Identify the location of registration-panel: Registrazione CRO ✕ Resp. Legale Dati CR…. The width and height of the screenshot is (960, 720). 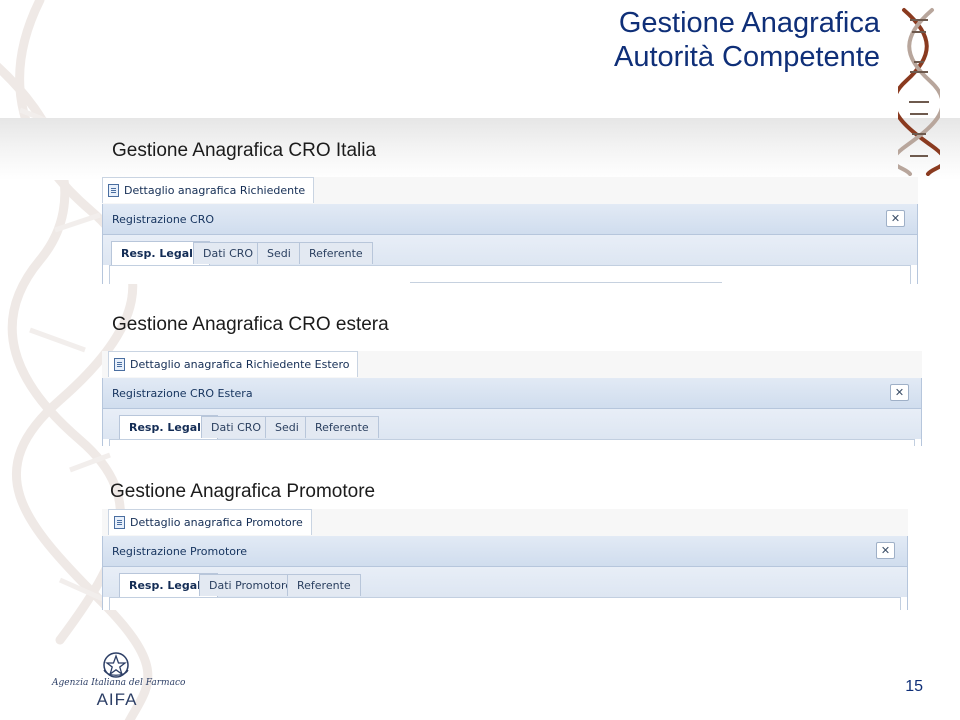
(510, 244).